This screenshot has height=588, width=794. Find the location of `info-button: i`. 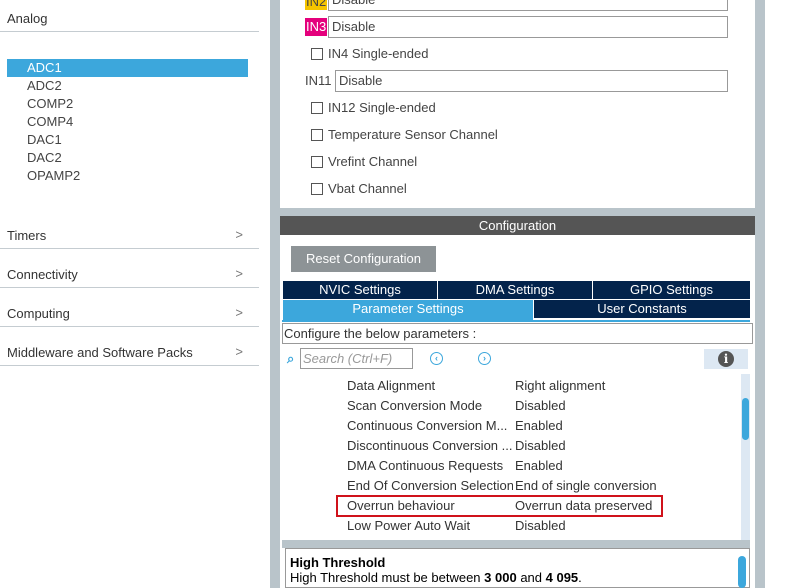

info-button: i is located at coordinates (726, 359).